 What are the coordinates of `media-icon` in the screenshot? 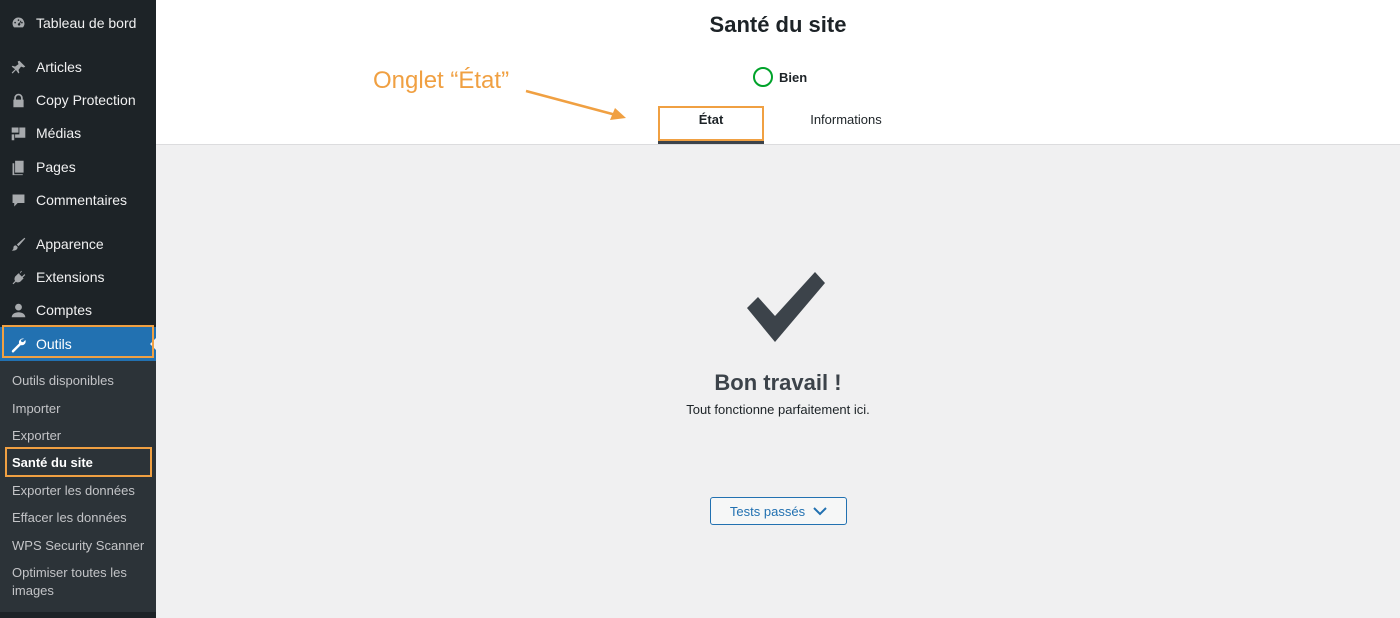 It's located at (18, 133).